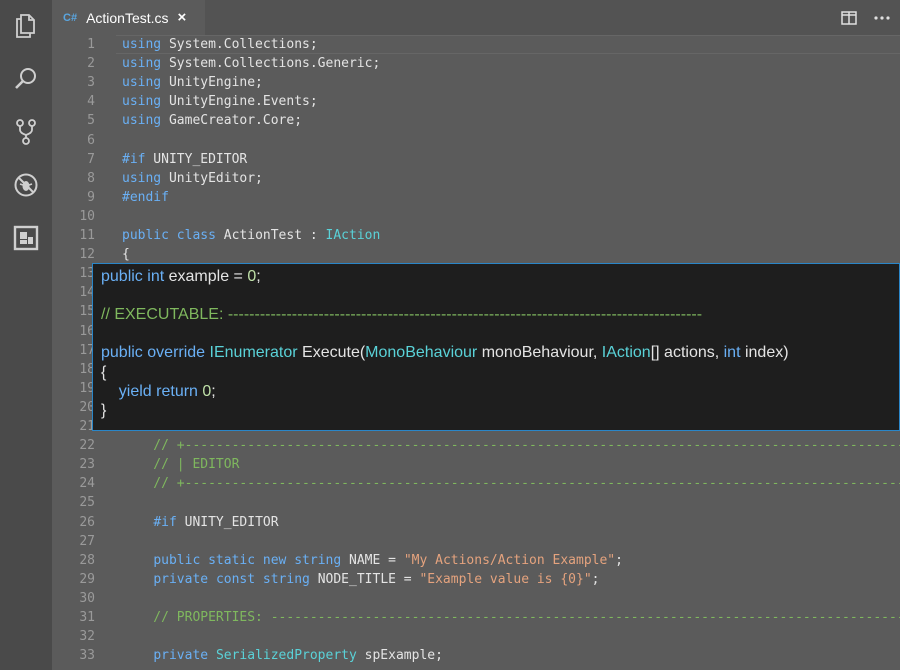 The width and height of the screenshot is (900, 670). Describe the element at coordinates (87, 579) in the screenshot. I see `line-number: 29` at that location.